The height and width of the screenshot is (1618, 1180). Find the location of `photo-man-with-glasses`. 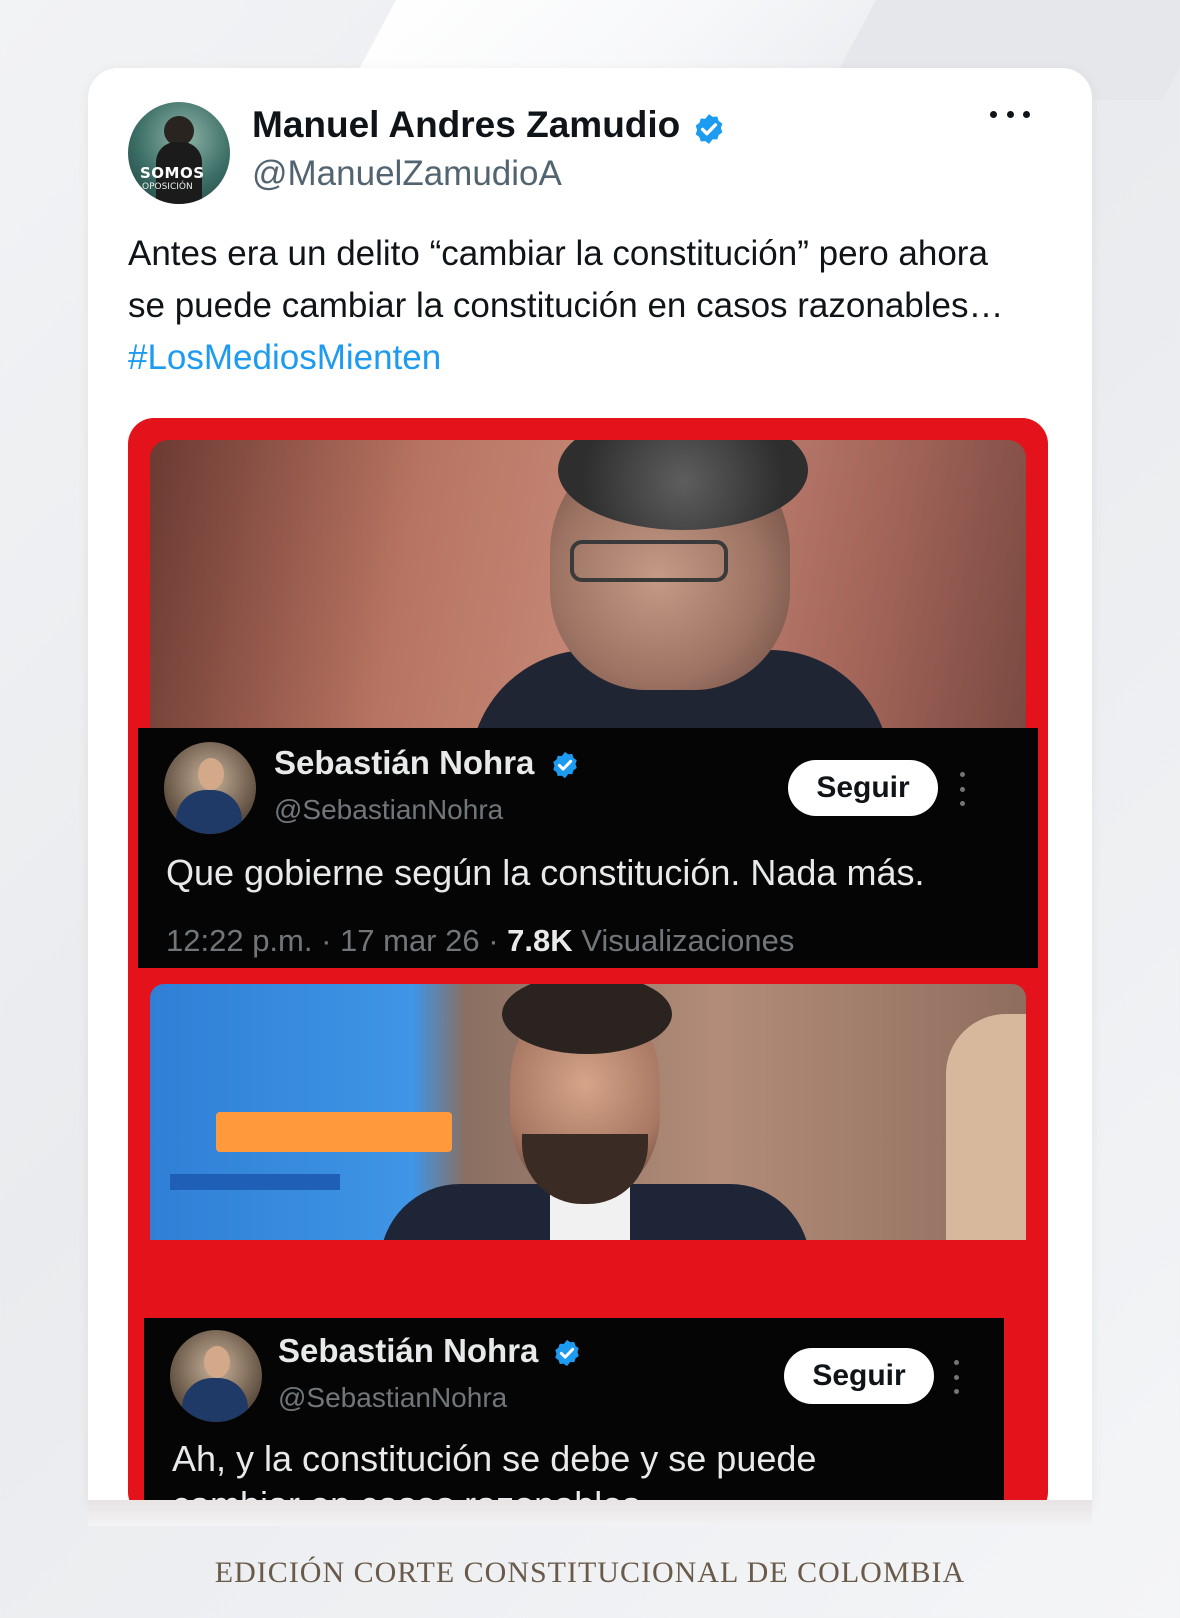

photo-man-with-glasses is located at coordinates (588, 584).